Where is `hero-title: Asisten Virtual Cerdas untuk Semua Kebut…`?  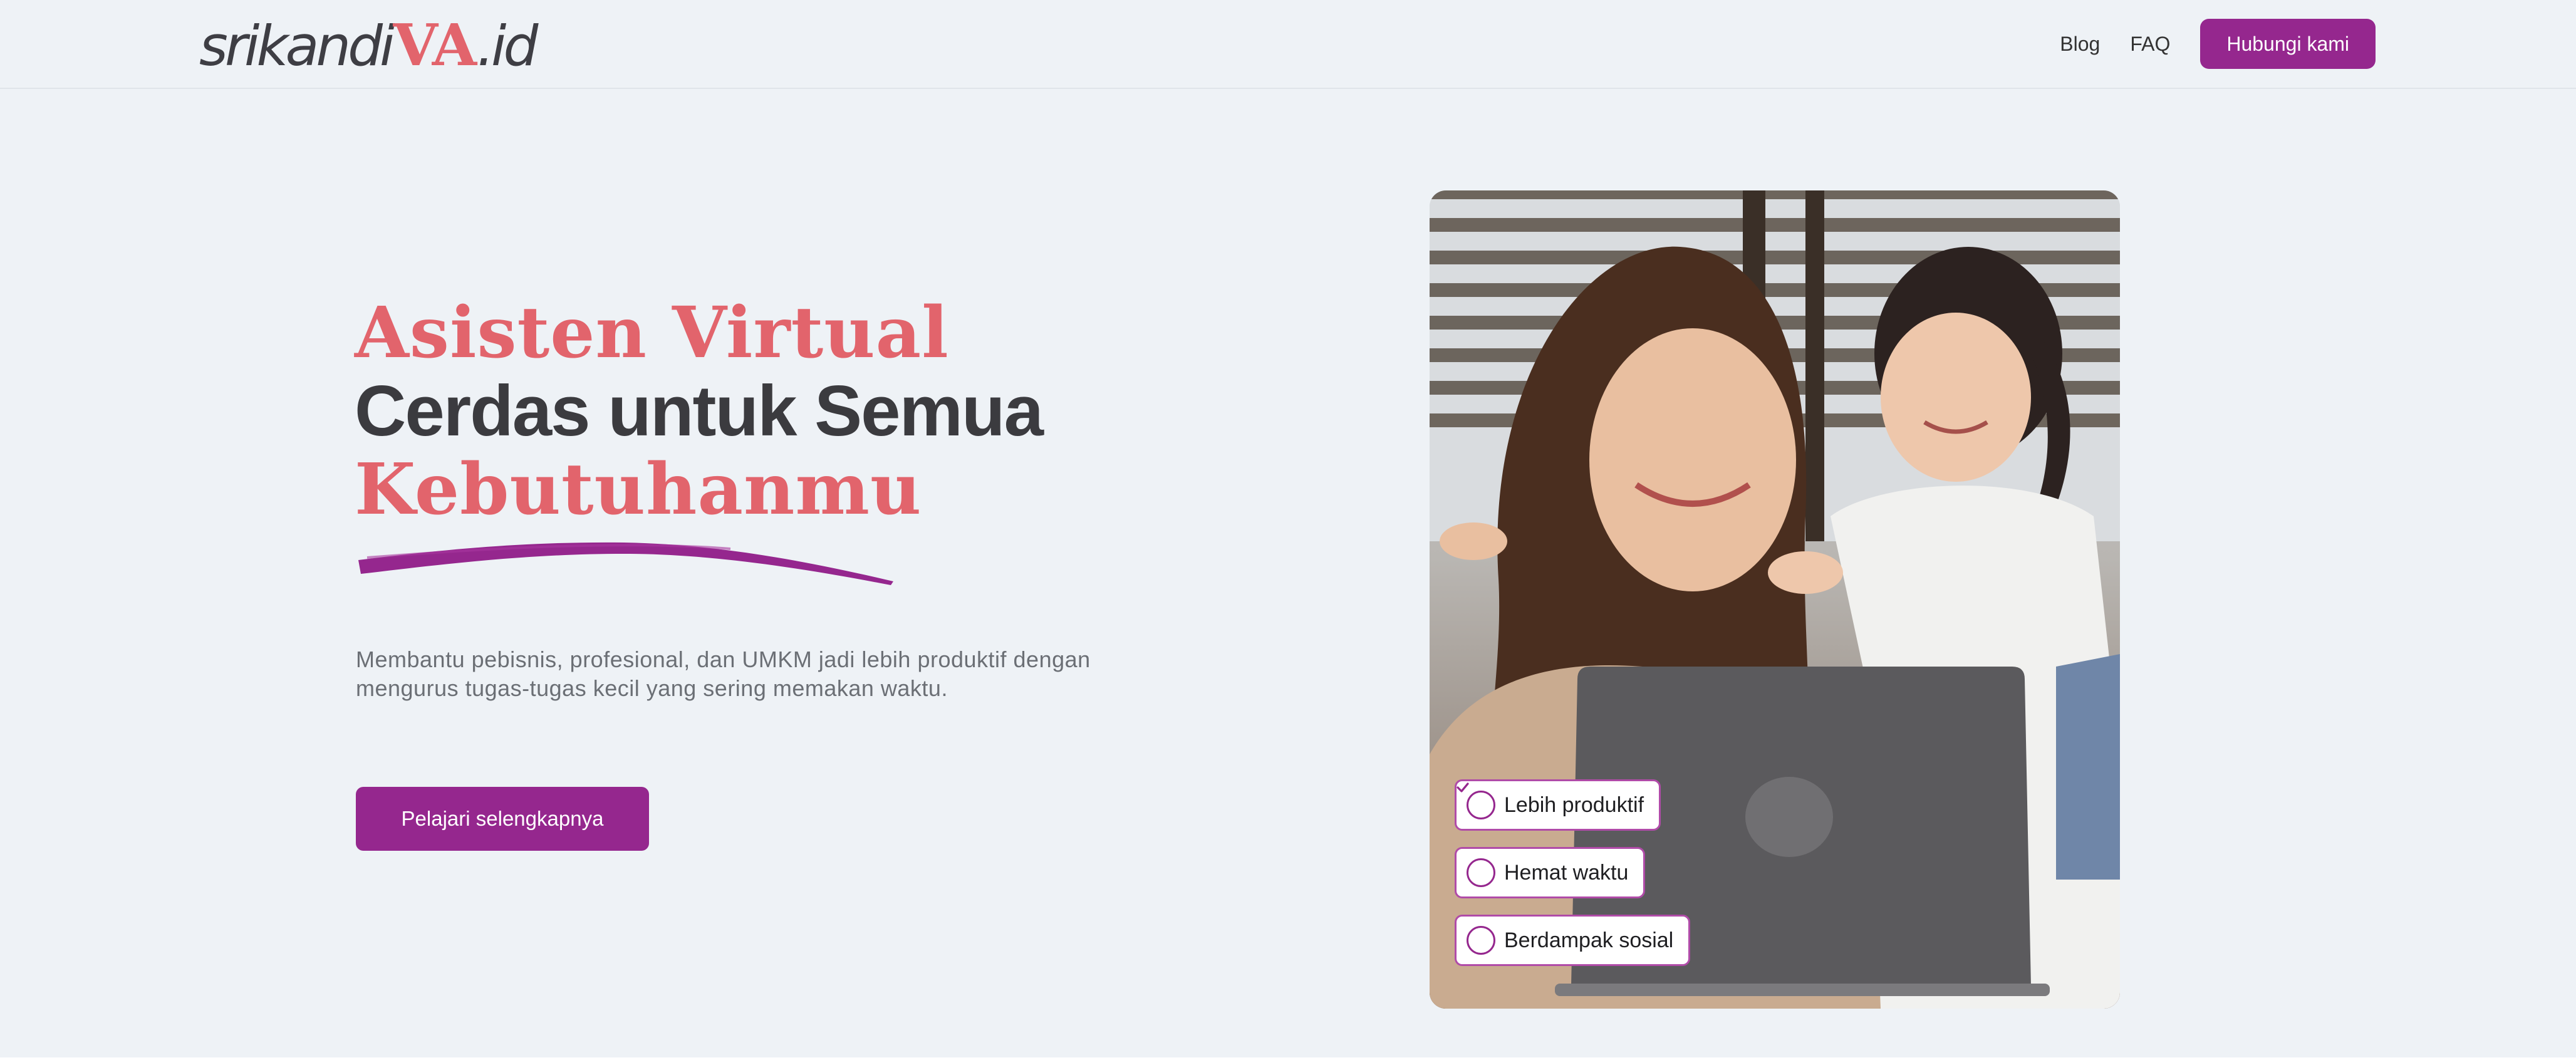 hero-title: Asisten Virtual Cerdas untuk Semua Kebut… is located at coordinates (762, 411).